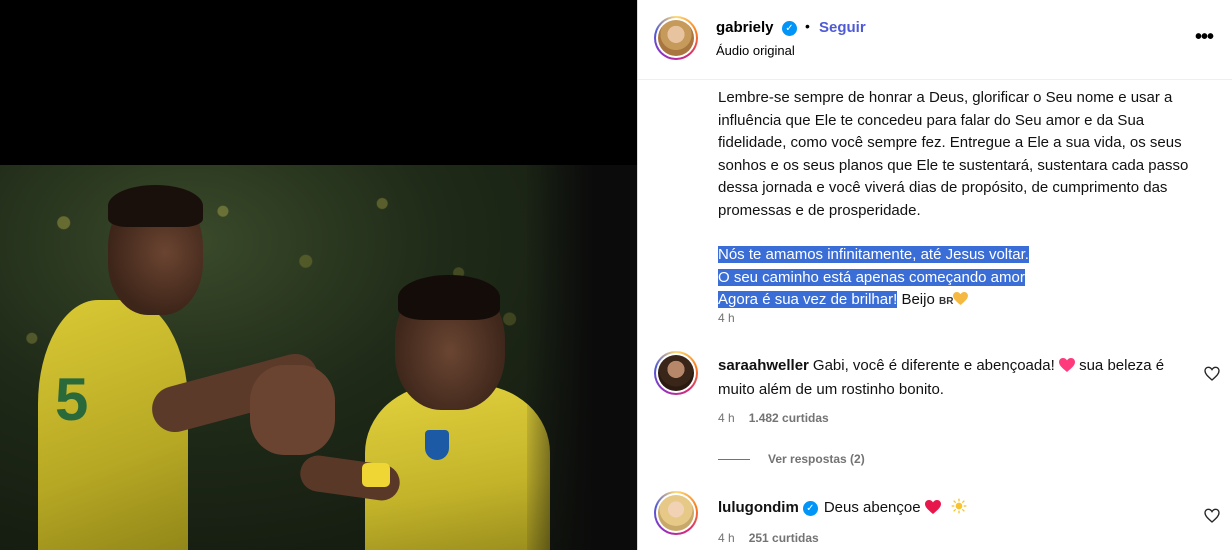 This screenshot has height=550, width=1232. I want to click on wristband, so click(376, 475).